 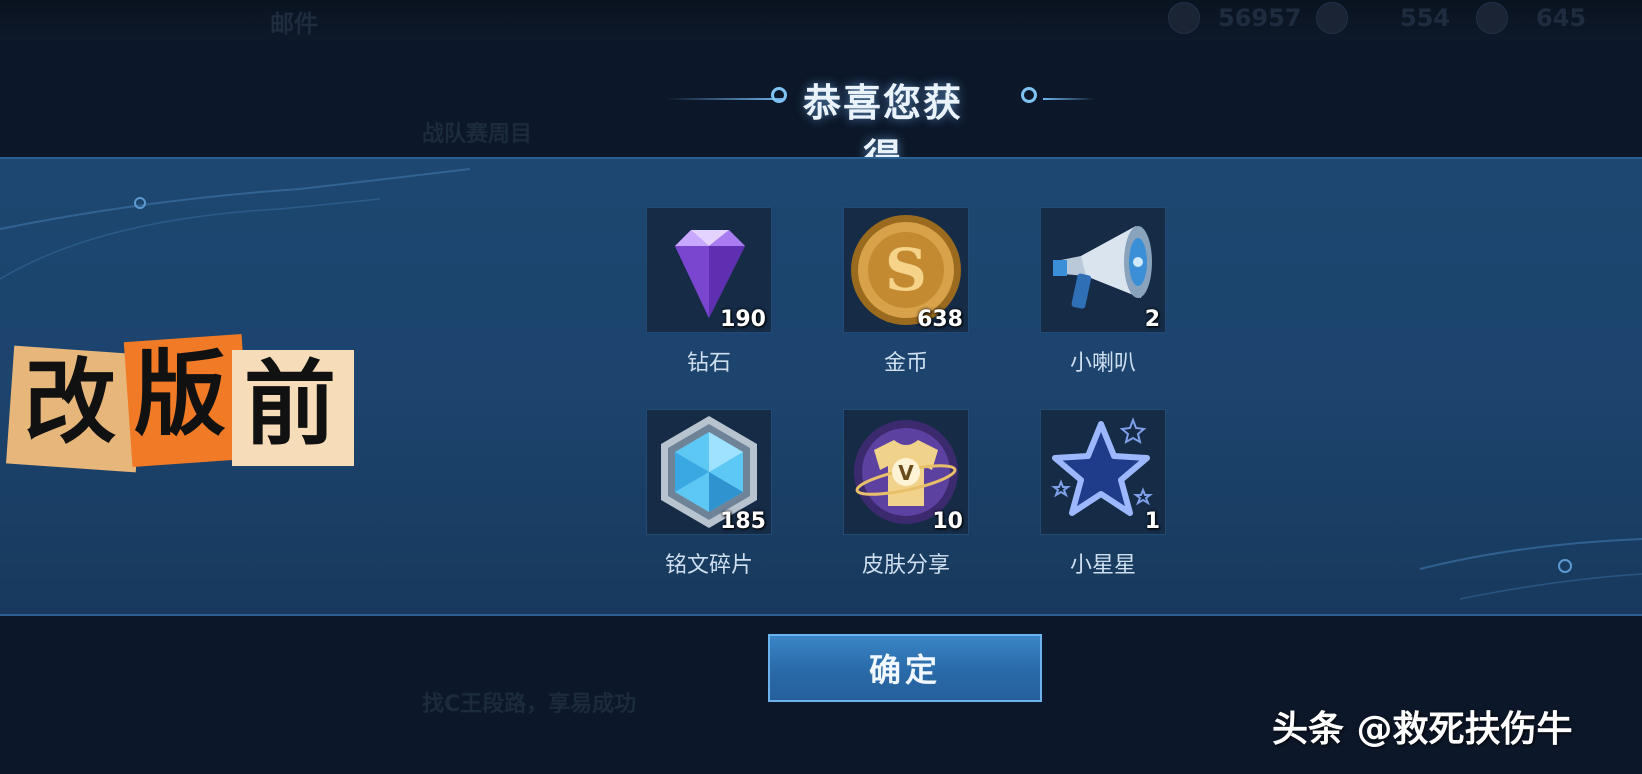 I want to click on reward-tile: S 638, so click(x=906, y=270).